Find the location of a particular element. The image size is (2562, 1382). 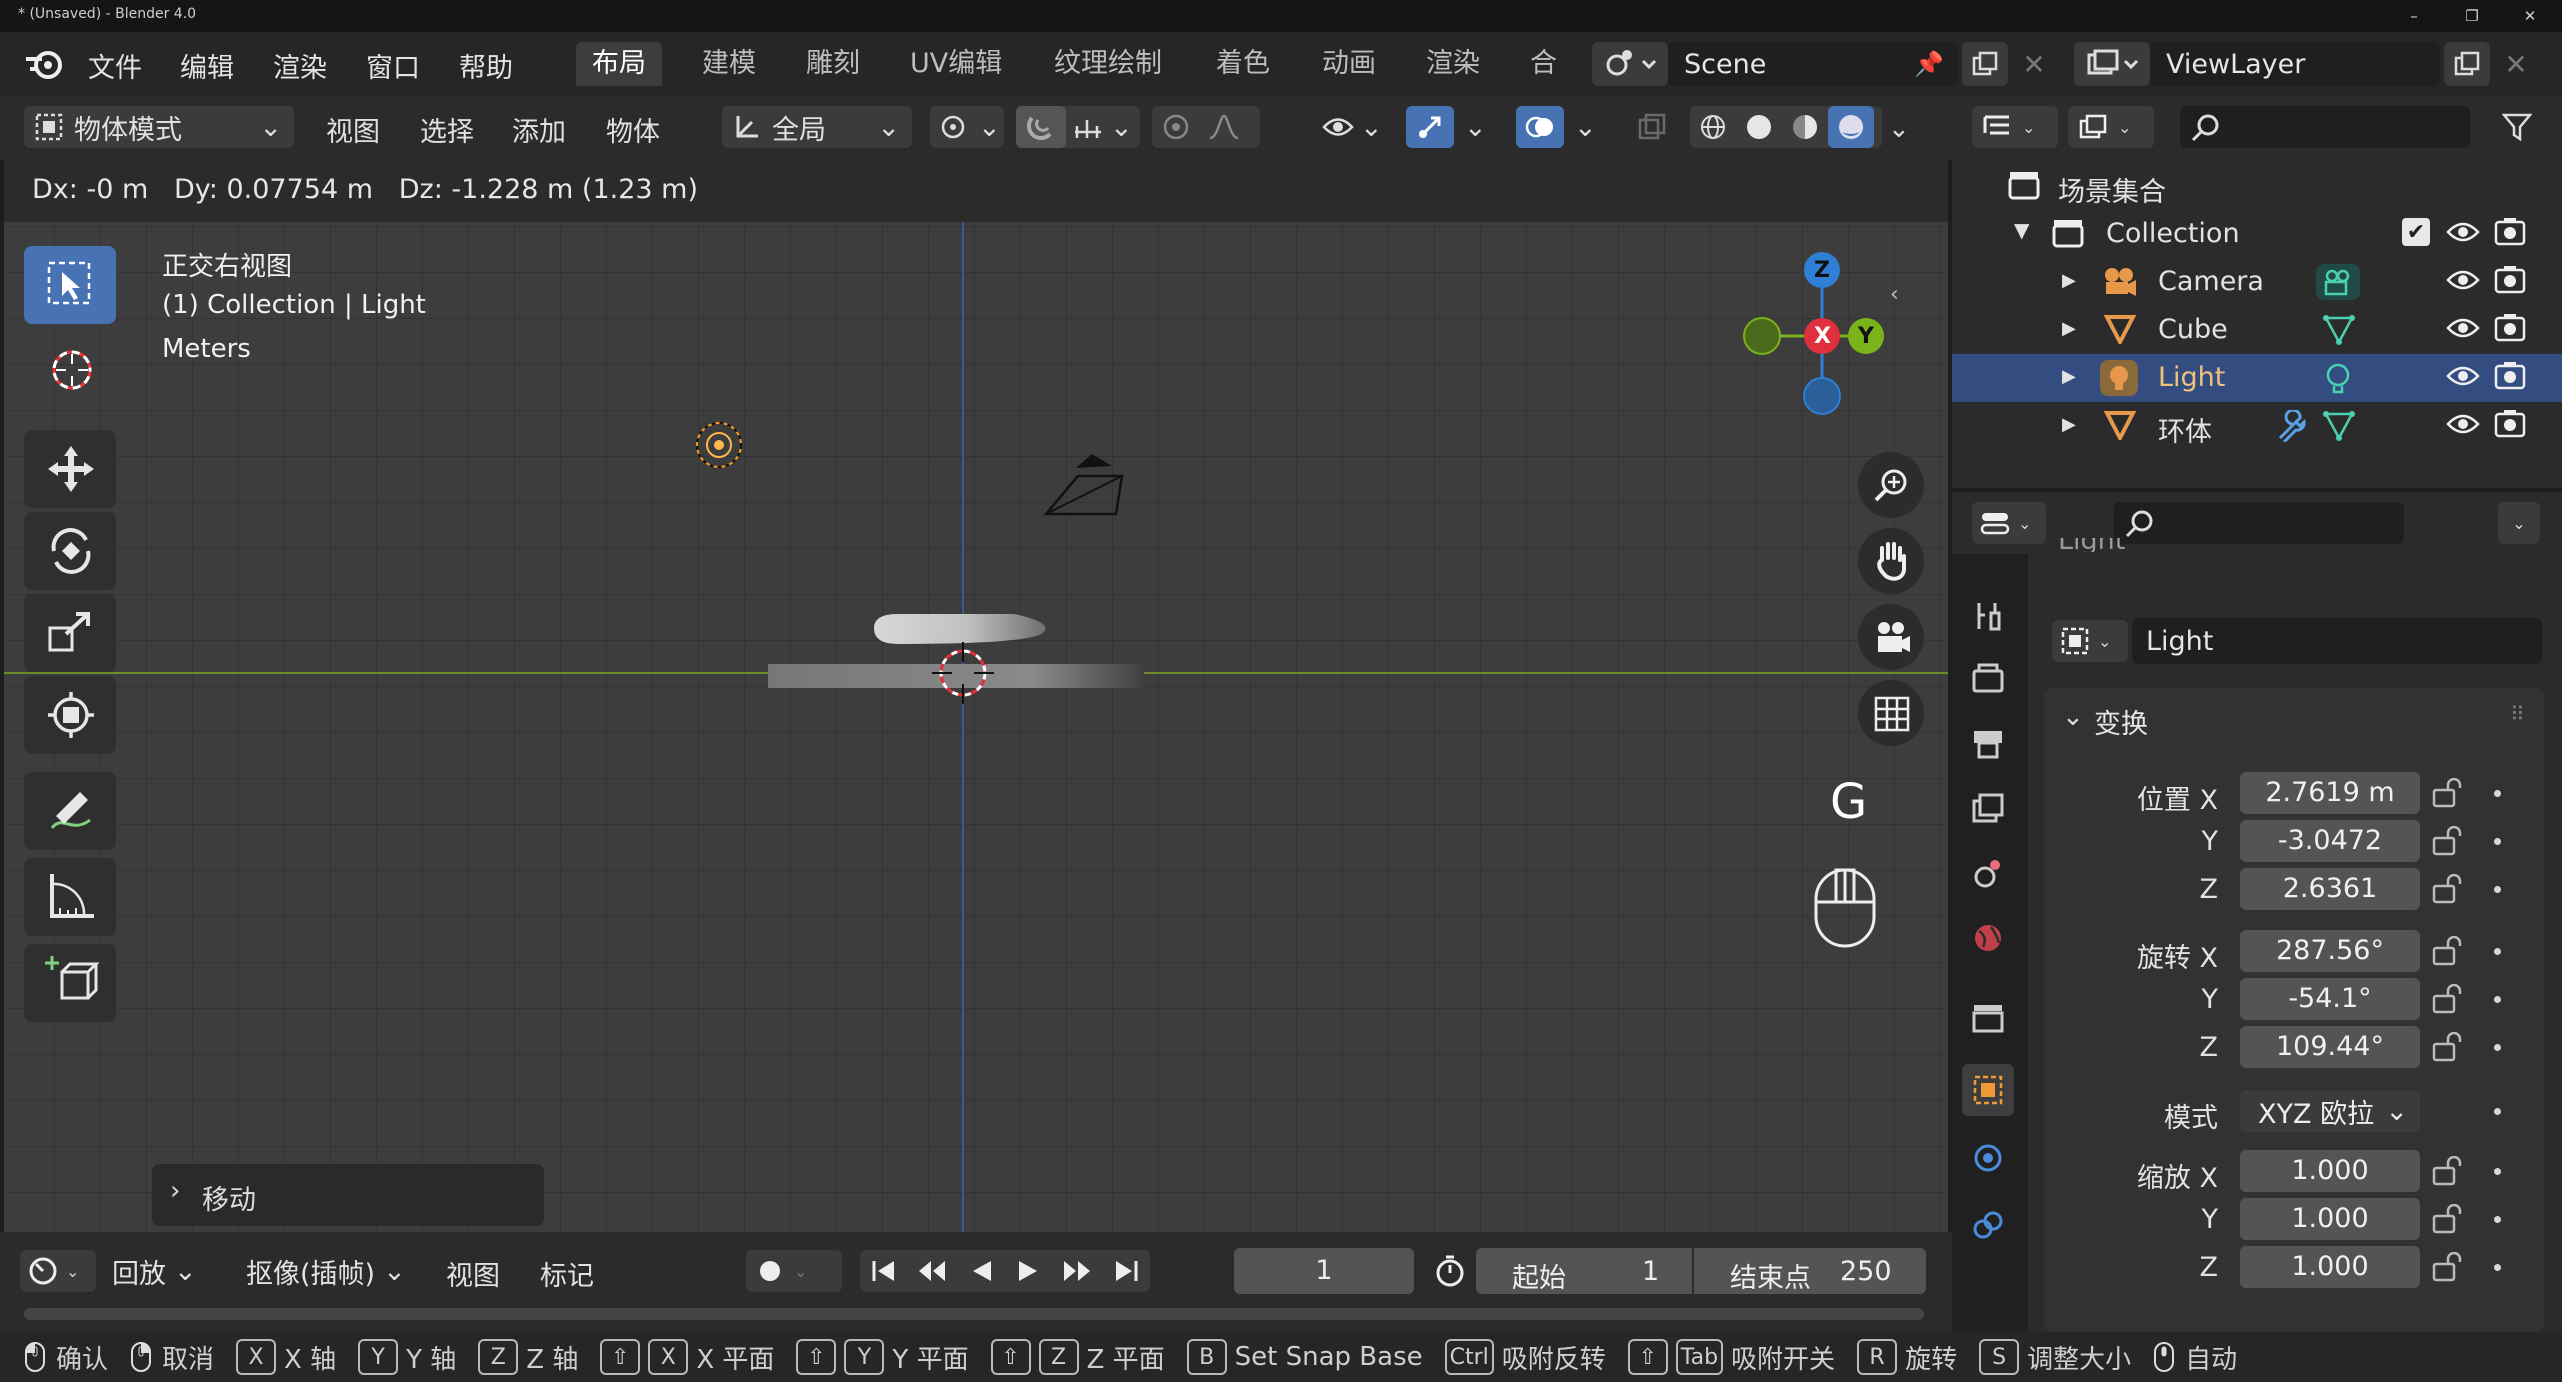

current-frame-field: 1 is located at coordinates (1324, 1271).